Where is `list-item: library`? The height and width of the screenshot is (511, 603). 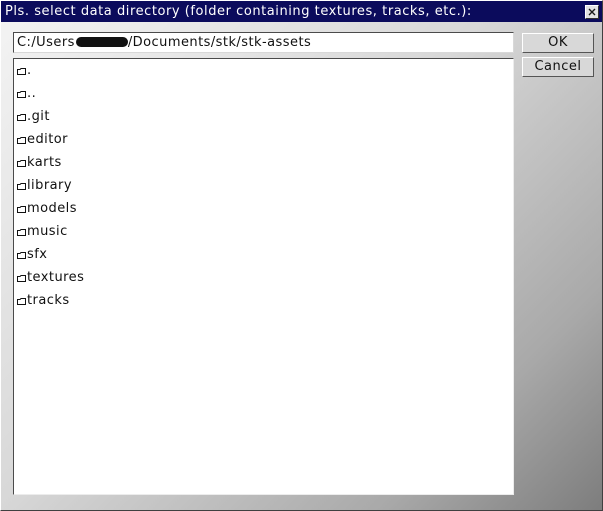
list-item: library is located at coordinates (263, 185).